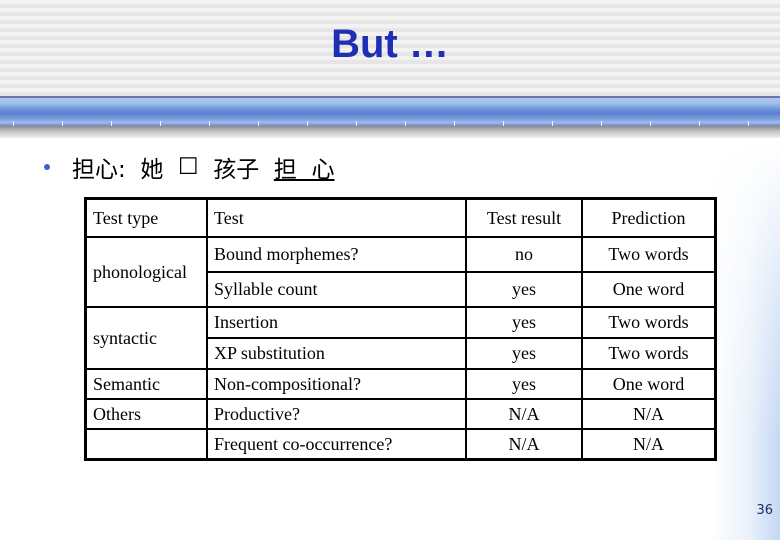  Describe the element at coordinates (146, 272) in the screenshot. I see `type-cell: phonological` at that location.